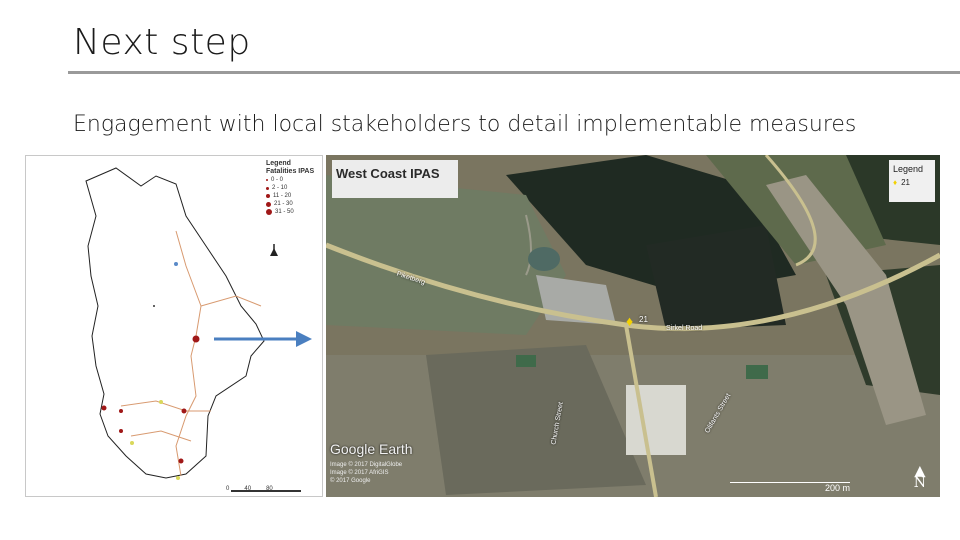 The height and width of the screenshot is (540, 960). I want to click on title-divider, so click(514, 72).